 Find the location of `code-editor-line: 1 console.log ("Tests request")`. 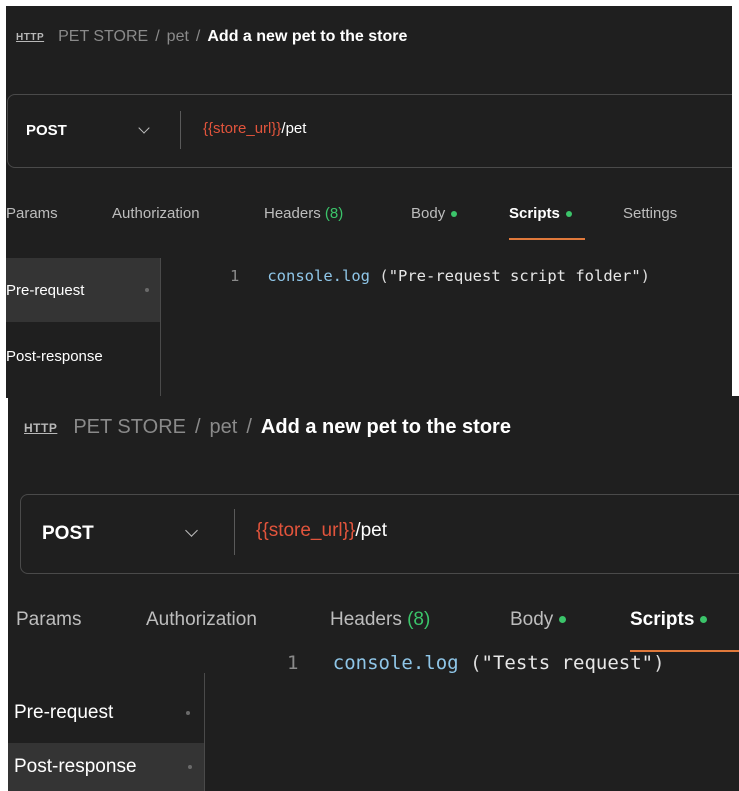

code-editor-line: 1 console.log ("Tests request") is located at coordinates (476, 663).